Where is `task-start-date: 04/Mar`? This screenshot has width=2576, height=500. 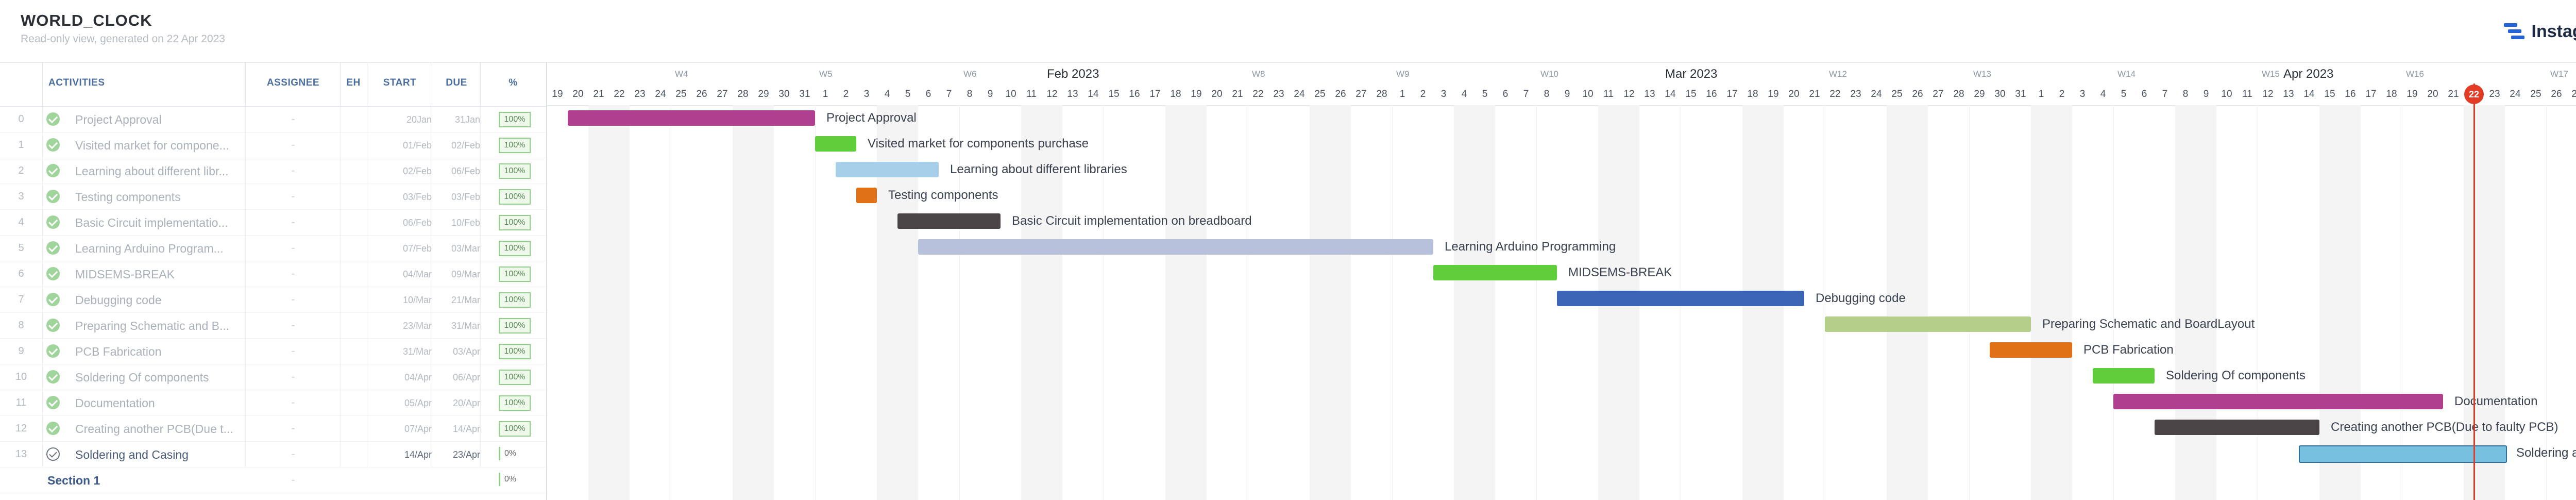 task-start-date: 04/Mar is located at coordinates (400, 274).